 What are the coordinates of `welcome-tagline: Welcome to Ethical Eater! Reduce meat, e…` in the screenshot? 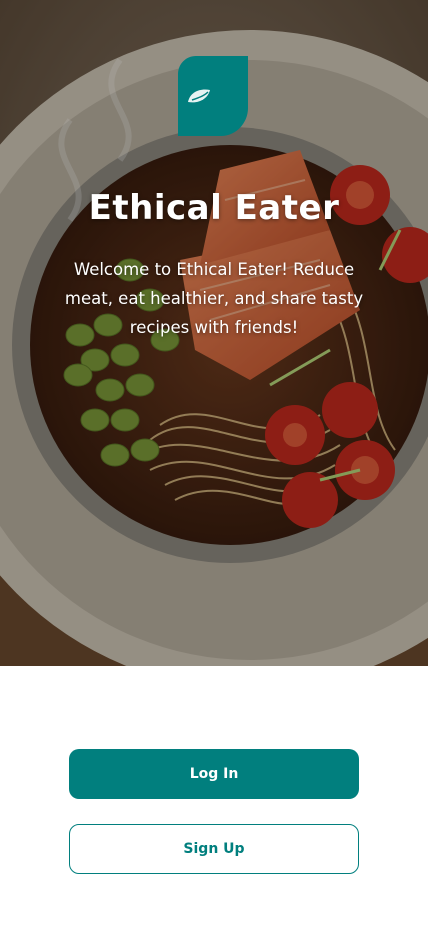 It's located at (214, 298).